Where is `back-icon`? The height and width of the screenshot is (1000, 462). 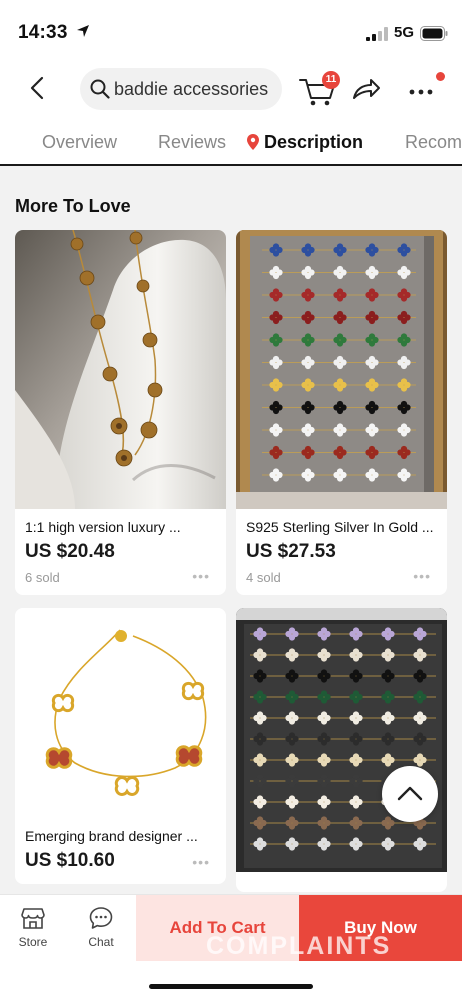 back-icon is located at coordinates (38, 88).